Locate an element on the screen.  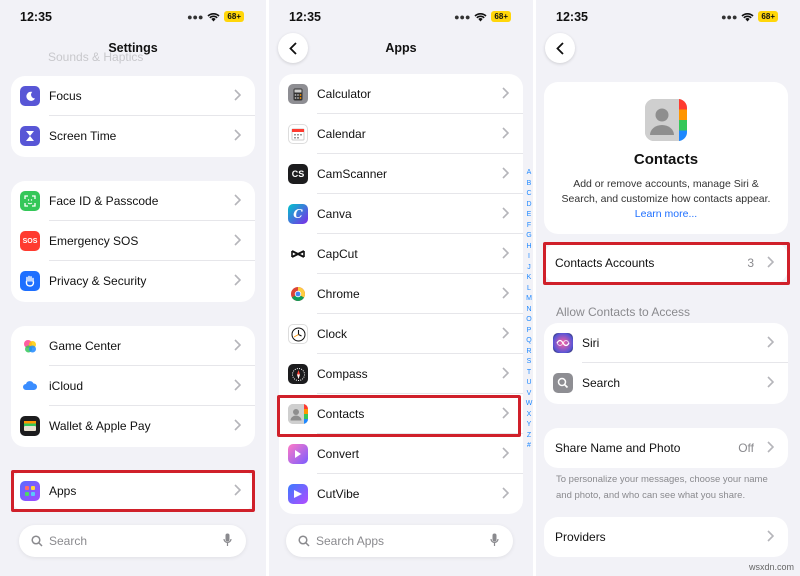
settings-item-privacy: Privacy & Security is located at coordinates (133, 281).